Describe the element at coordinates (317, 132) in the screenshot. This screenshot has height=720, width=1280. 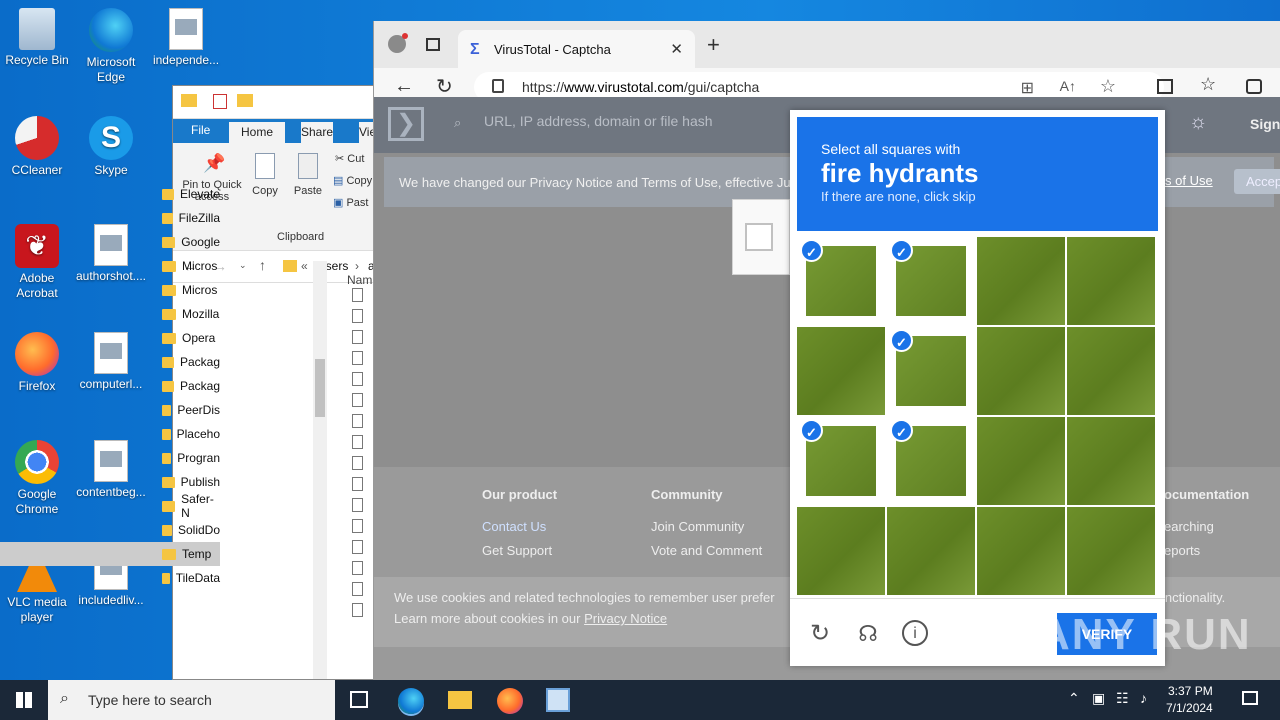
I see `tab-share: Share` at that location.